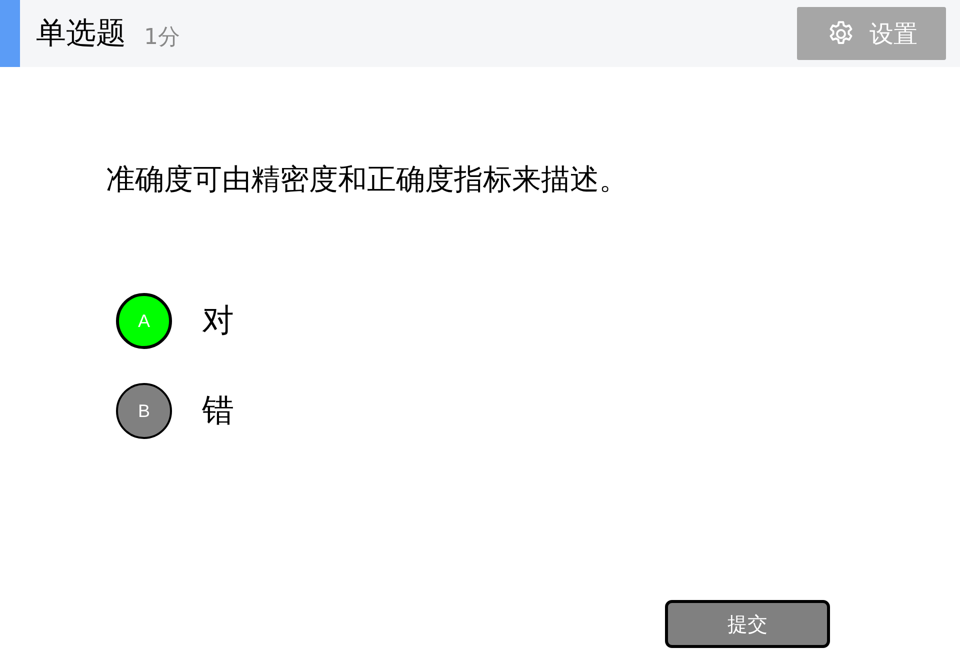 Image resolution: width=960 pixels, height=649 pixels. I want to click on question-type-title: 单选题, so click(81, 34).